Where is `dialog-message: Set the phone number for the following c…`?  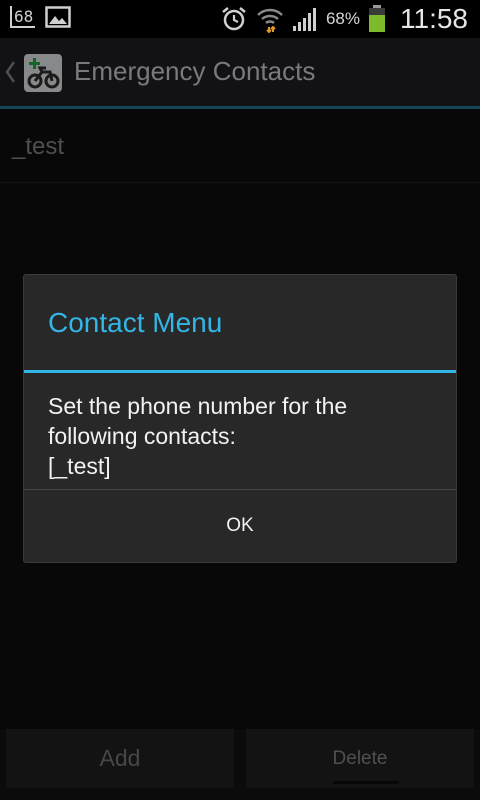 dialog-message: Set the phone number for the following c… is located at coordinates (243, 436).